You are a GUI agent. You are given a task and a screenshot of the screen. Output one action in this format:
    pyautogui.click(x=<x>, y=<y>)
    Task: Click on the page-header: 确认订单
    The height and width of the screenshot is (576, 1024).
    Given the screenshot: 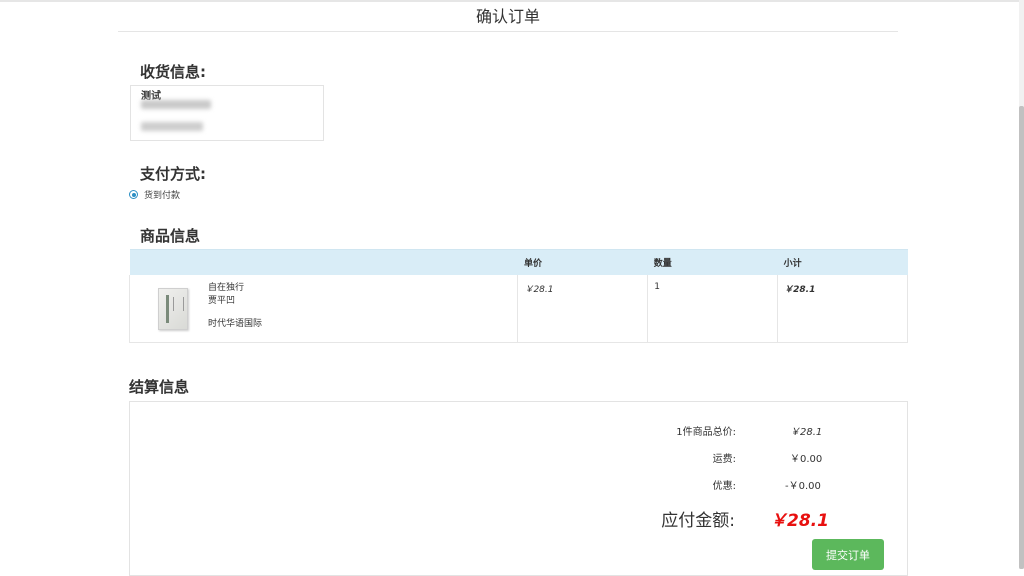 What is the action you would take?
    pyautogui.click(x=508, y=16)
    